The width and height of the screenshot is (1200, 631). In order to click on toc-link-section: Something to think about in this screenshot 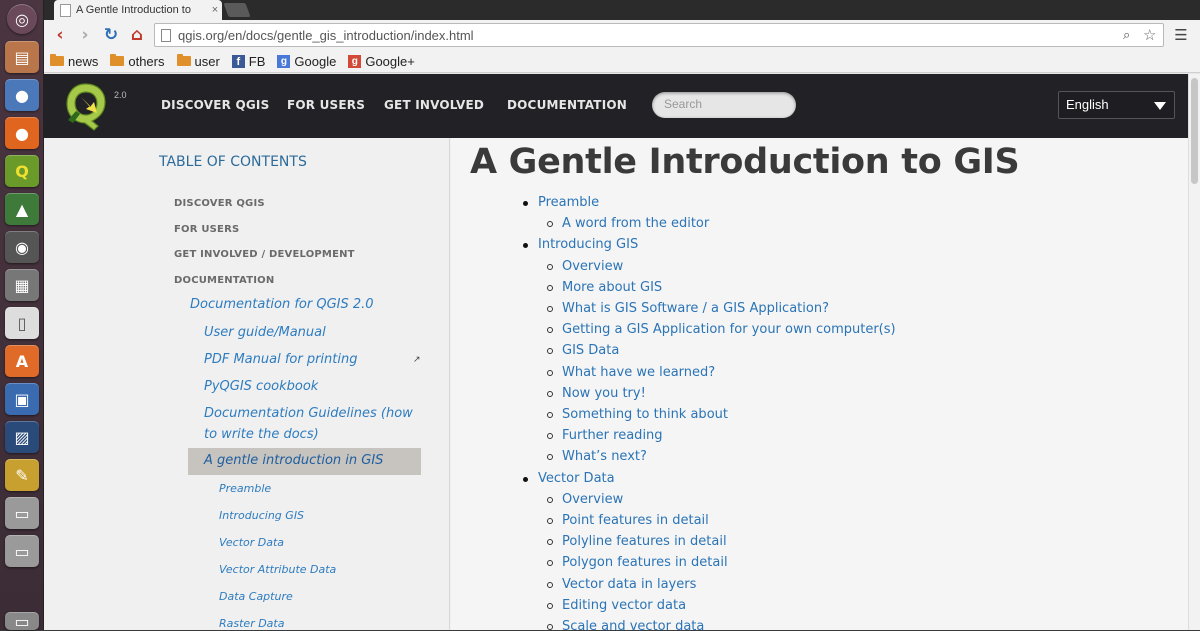, I will do `click(637, 414)`.